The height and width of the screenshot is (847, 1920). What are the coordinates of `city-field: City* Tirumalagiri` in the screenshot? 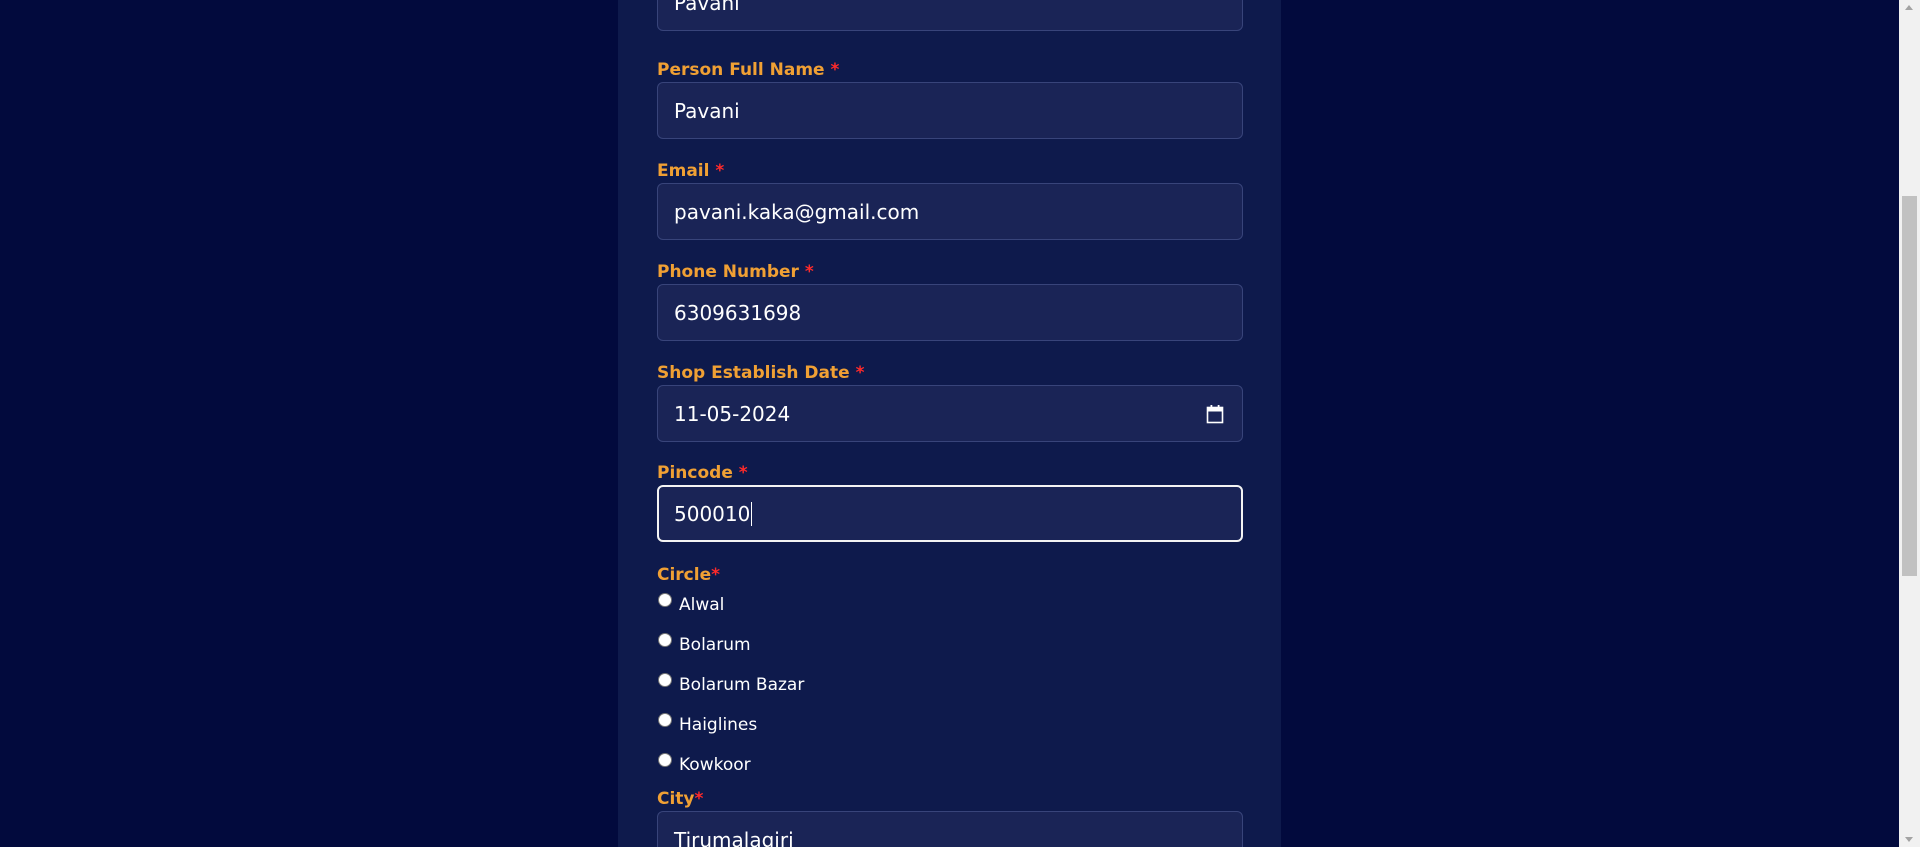 It's located at (950, 817).